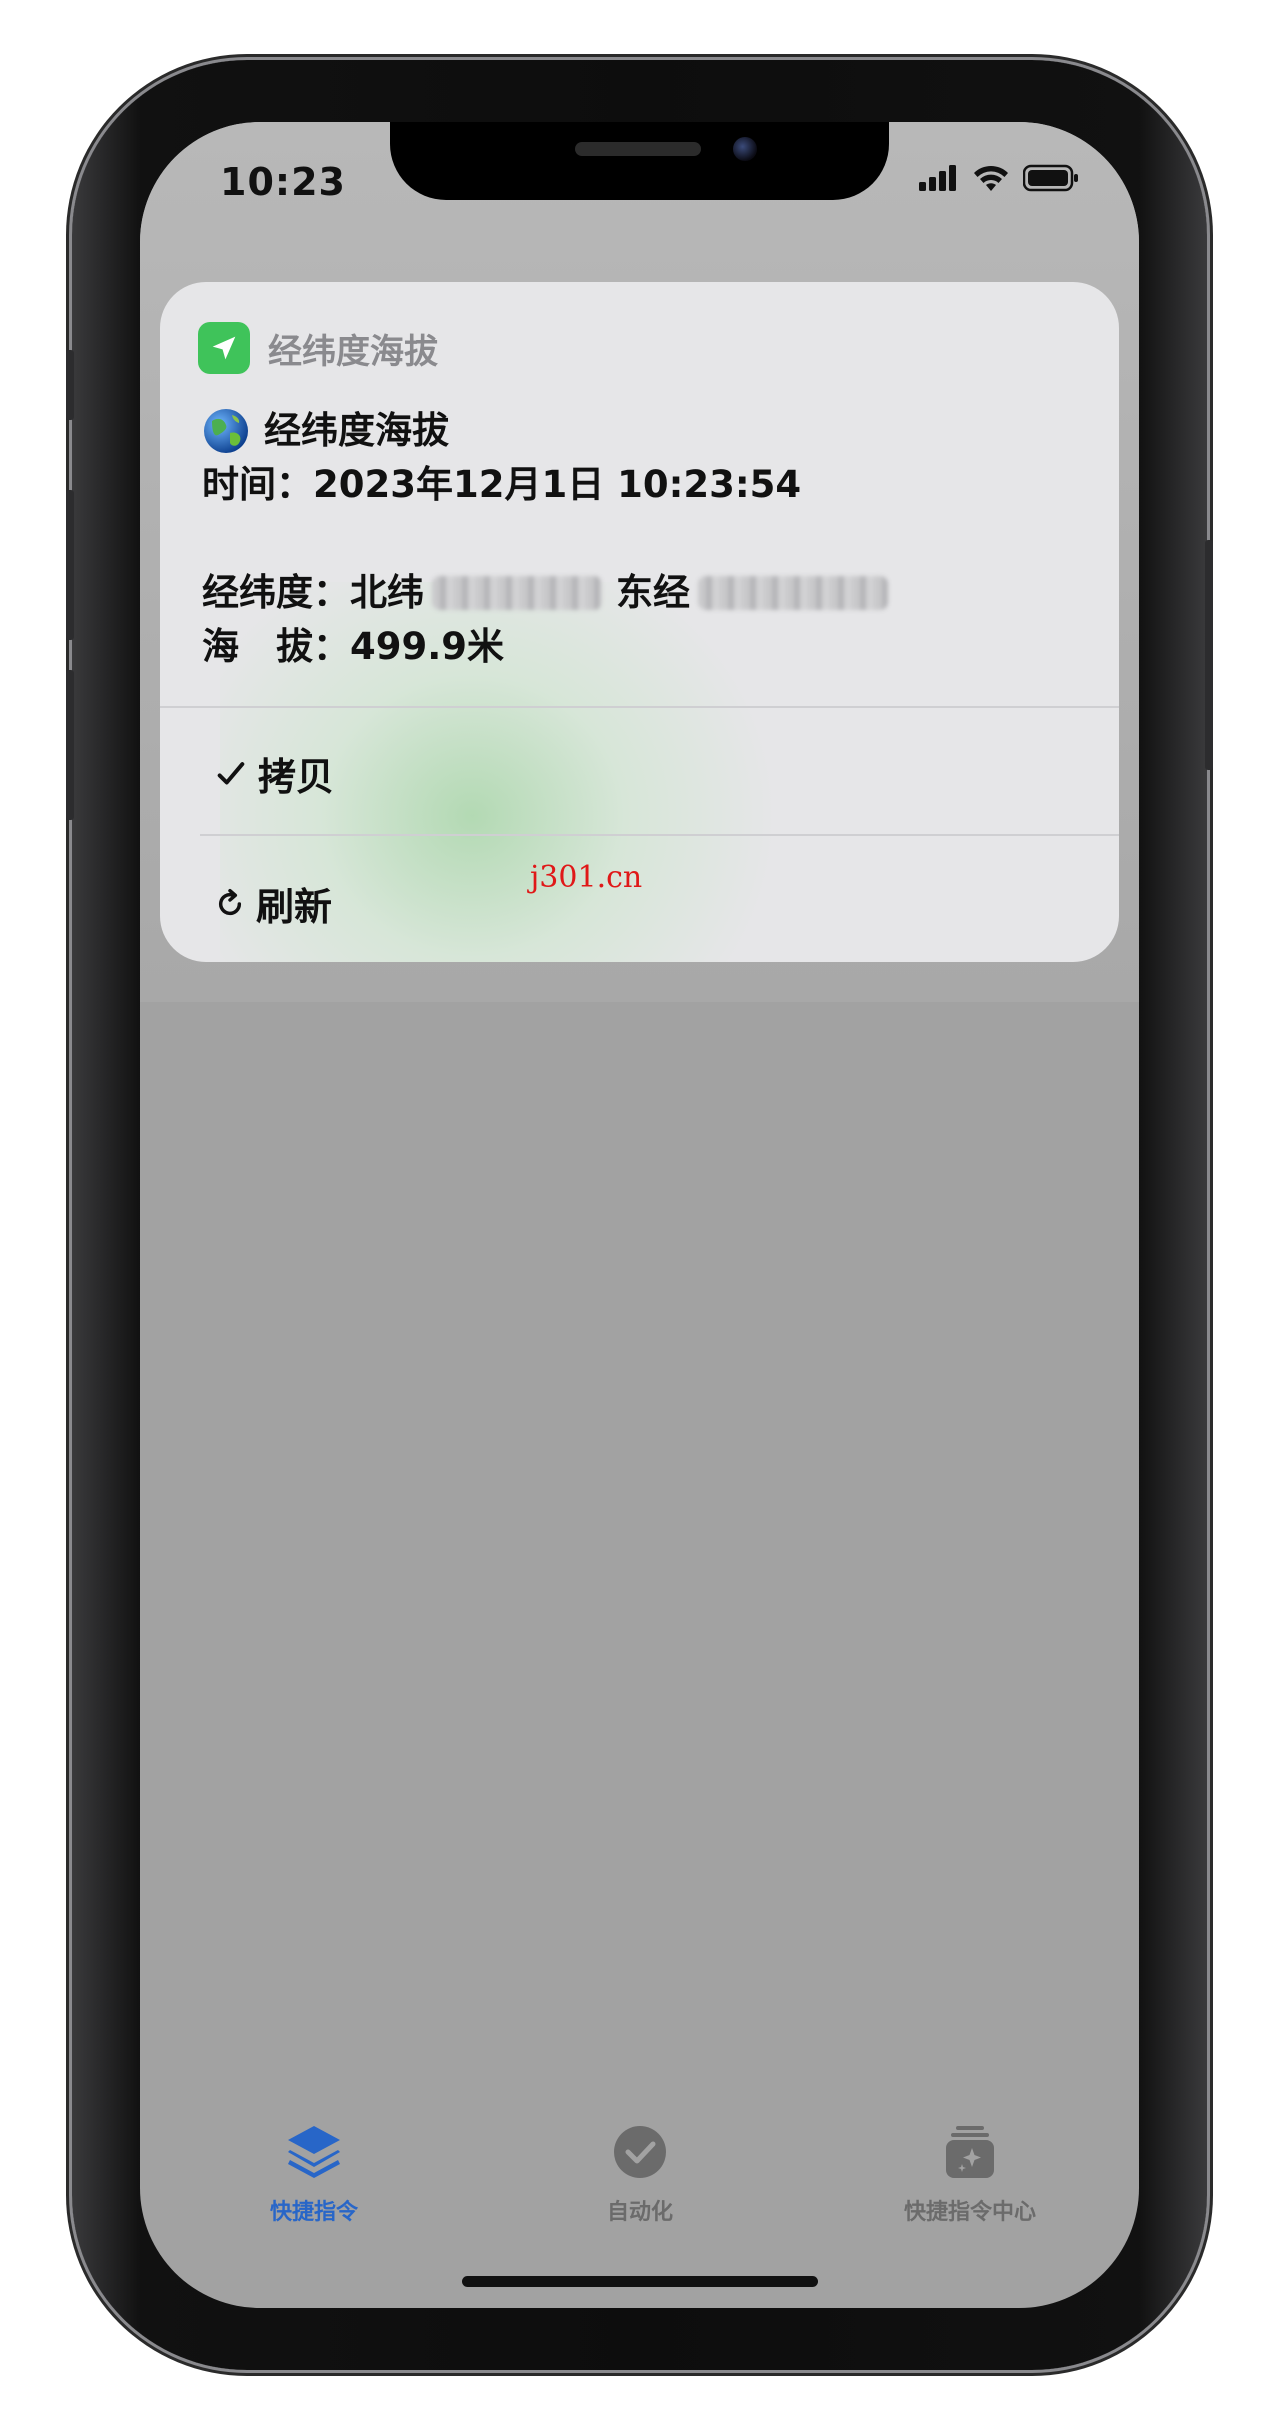 Image resolution: width=1280 pixels, height=2430 pixels. Describe the element at coordinates (314, 2152) in the screenshot. I see `layers-icon` at that location.